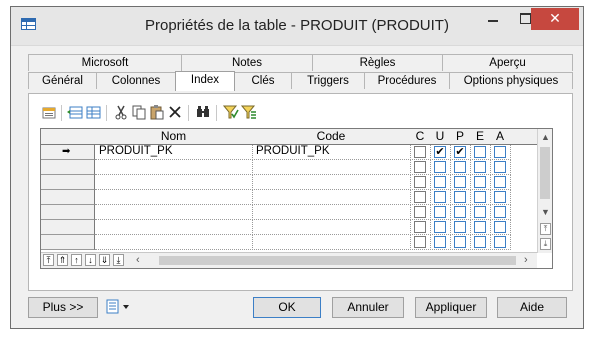 This screenshot has height=343, width=597. I want to click on tab-procedures: Procédures, so click(407, 80).